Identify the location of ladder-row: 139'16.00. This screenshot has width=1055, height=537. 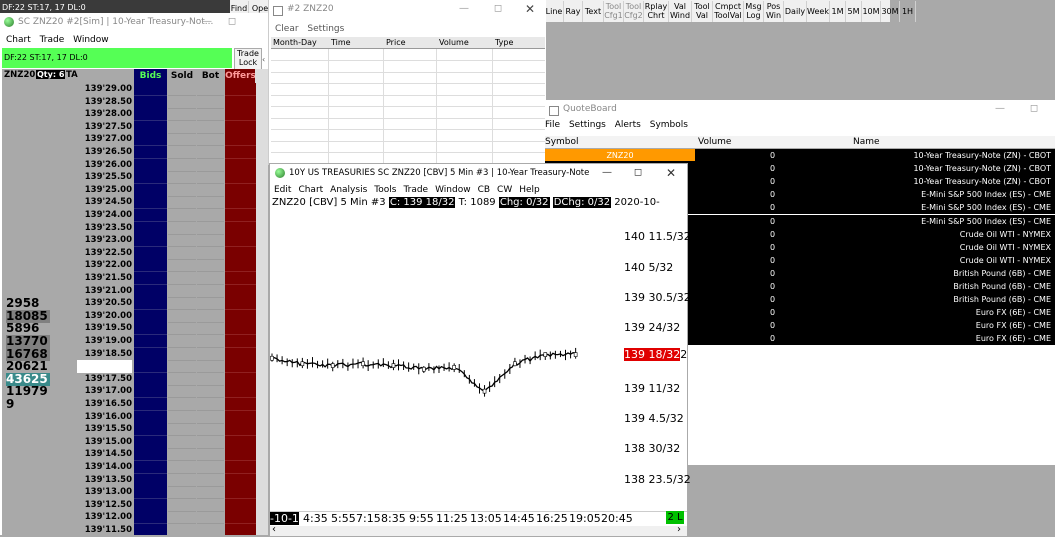
(129, 417).